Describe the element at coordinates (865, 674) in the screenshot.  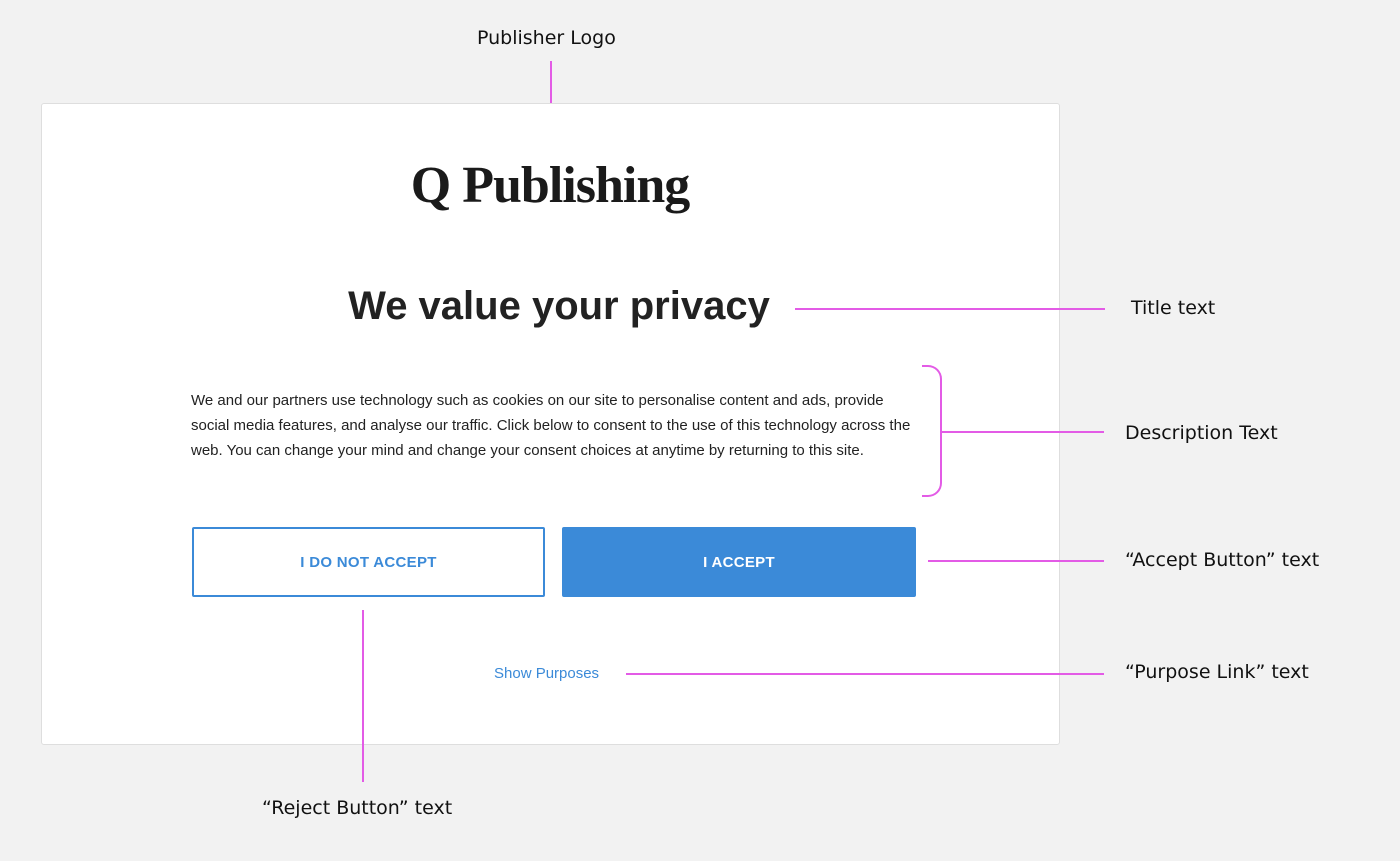
I see `annotation-line-purpose` at that location.